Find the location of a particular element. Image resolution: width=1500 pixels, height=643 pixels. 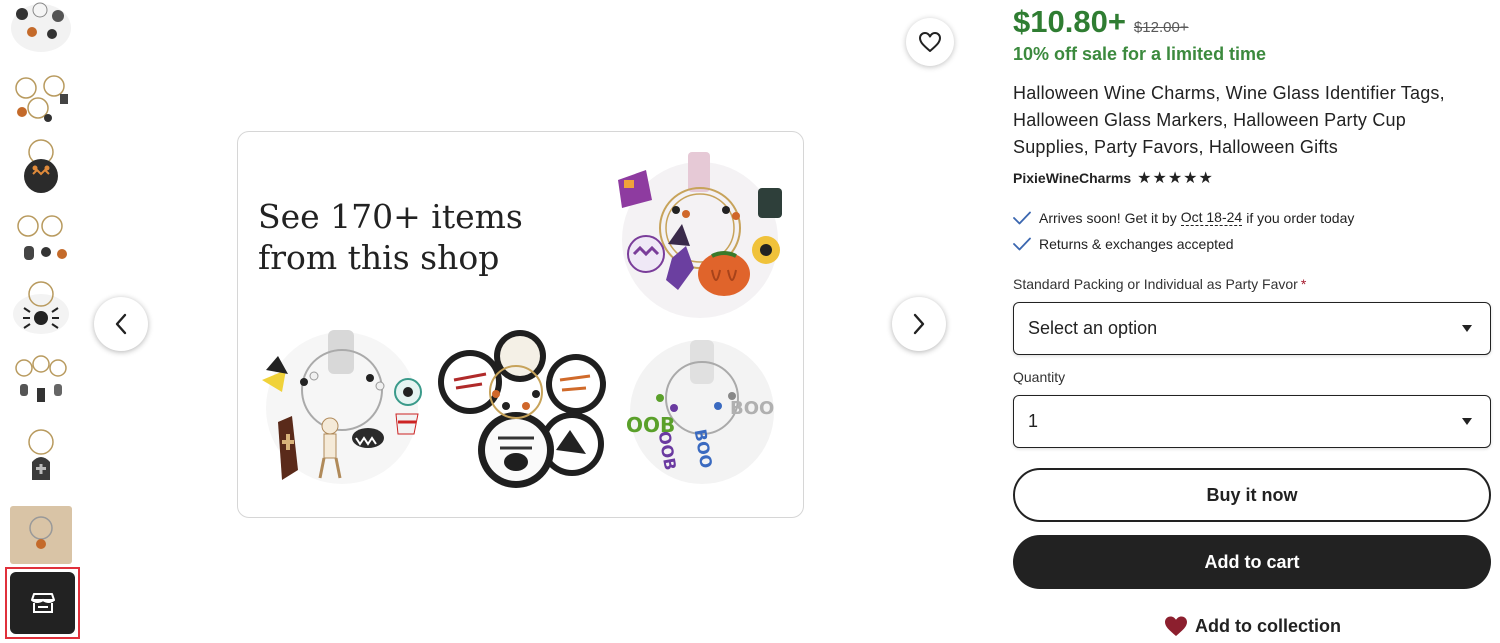

add-to-collection-button: Add to collection is located at coordinates (1252, 626).